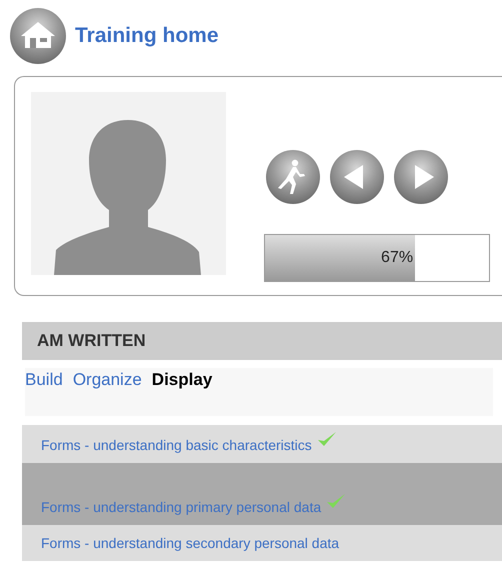 This screenshot has width=502, height=579. Describe the element at coordinates (91, 341) in the screenshot. I see `section-title: AM WRITTEN` at that location.